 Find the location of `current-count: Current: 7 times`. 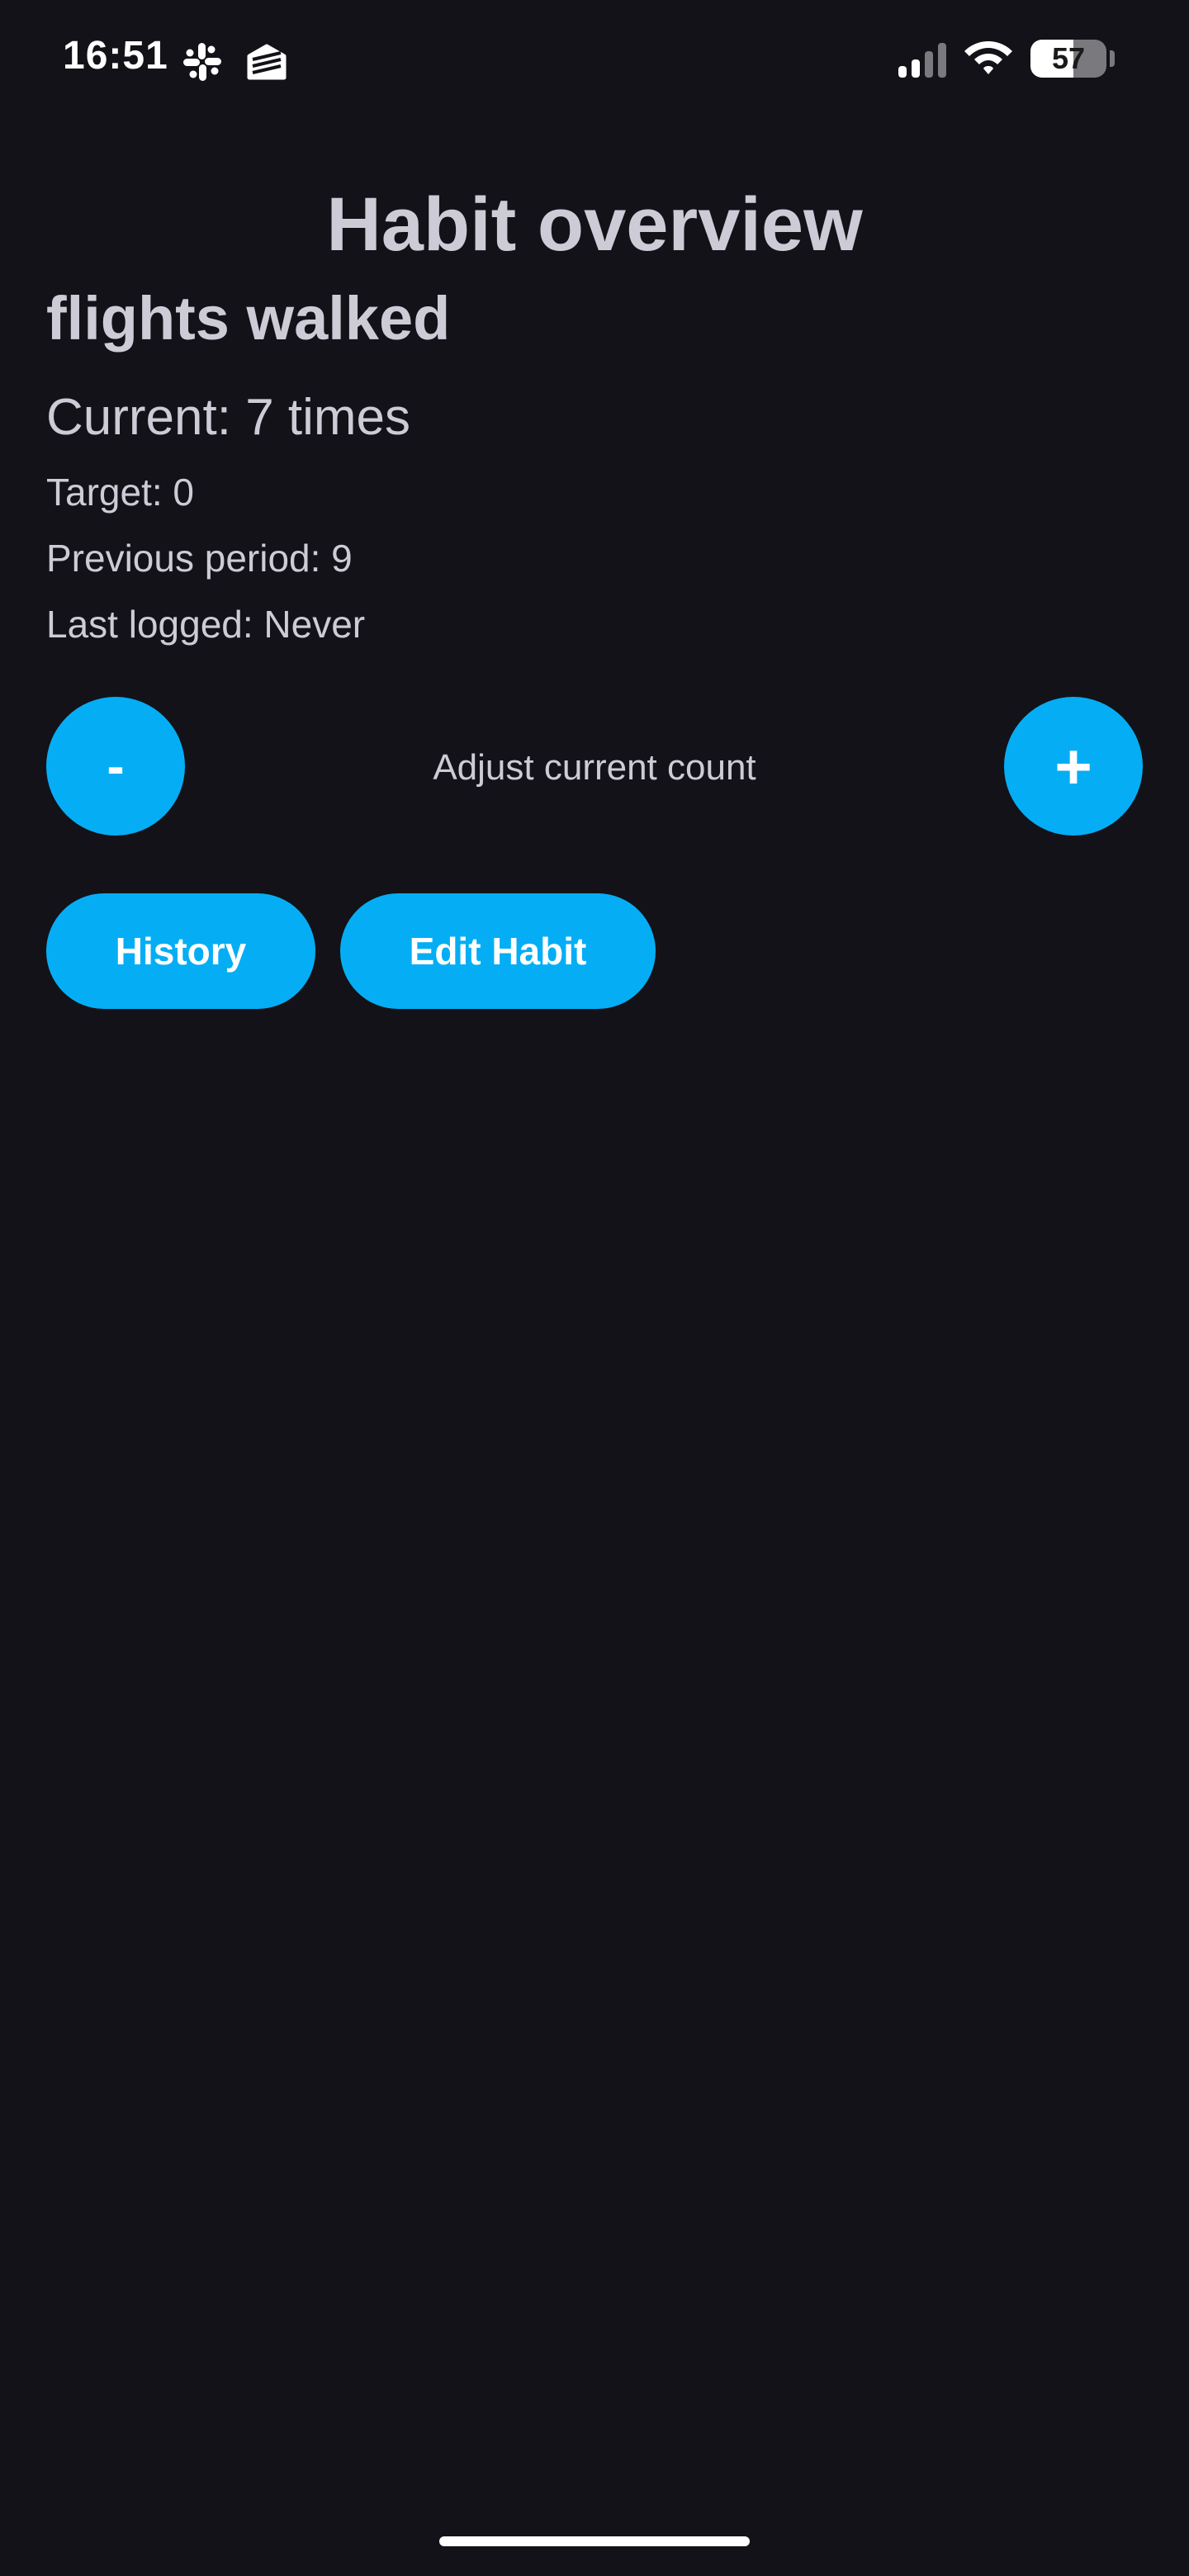

current-count: Current: 7 times is located at coordinates (228, 417).